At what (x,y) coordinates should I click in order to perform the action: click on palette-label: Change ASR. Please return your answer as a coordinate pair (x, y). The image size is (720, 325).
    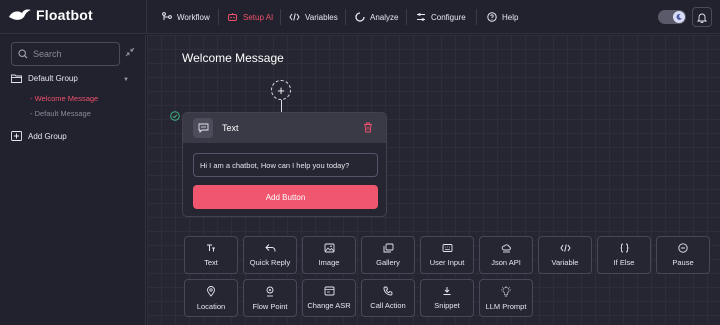
    Looking at the image, I should click on (329, 305).